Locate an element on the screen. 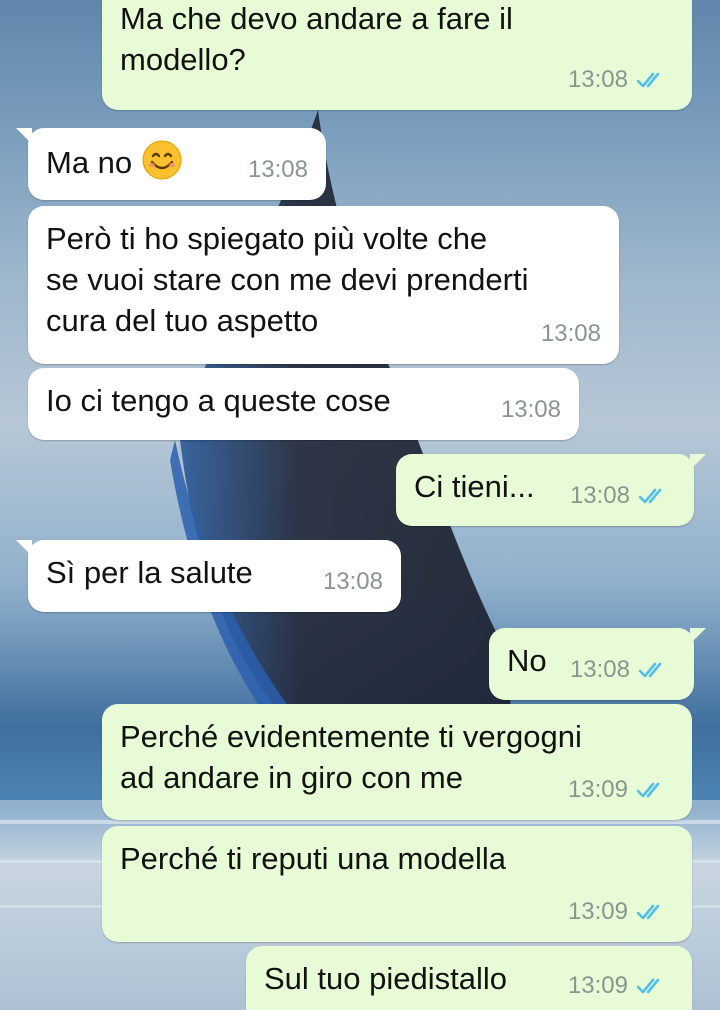  message-bubble-incoming: Io ci tengo a queste cose 13:08 is located at coordinates (303, 404).